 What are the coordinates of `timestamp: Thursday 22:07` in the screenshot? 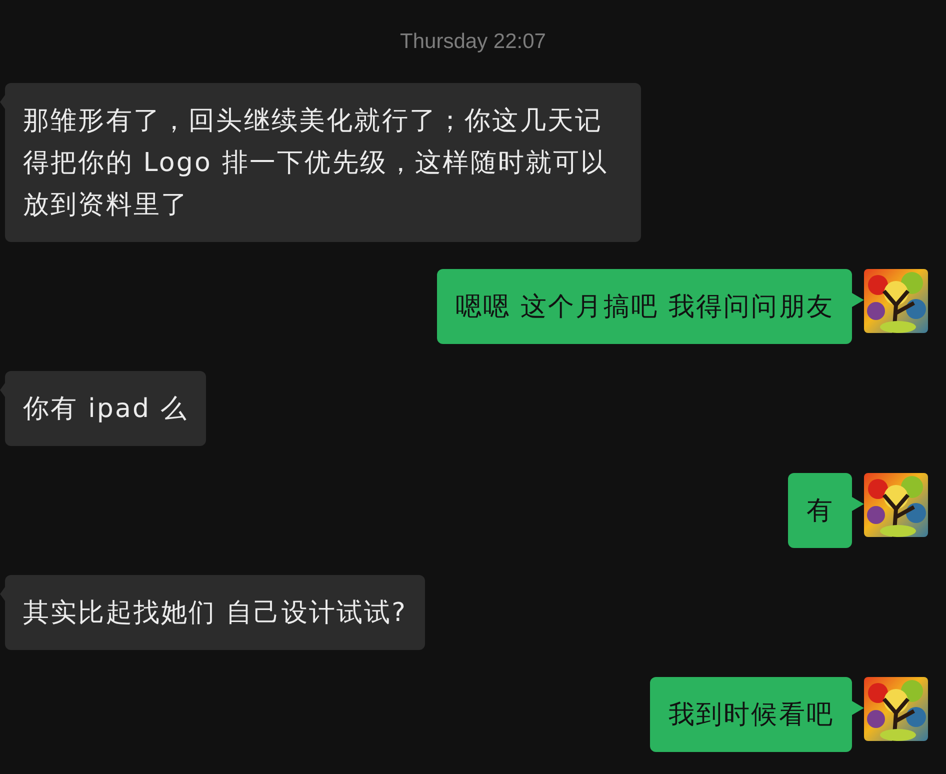 It's located at (473, 42).